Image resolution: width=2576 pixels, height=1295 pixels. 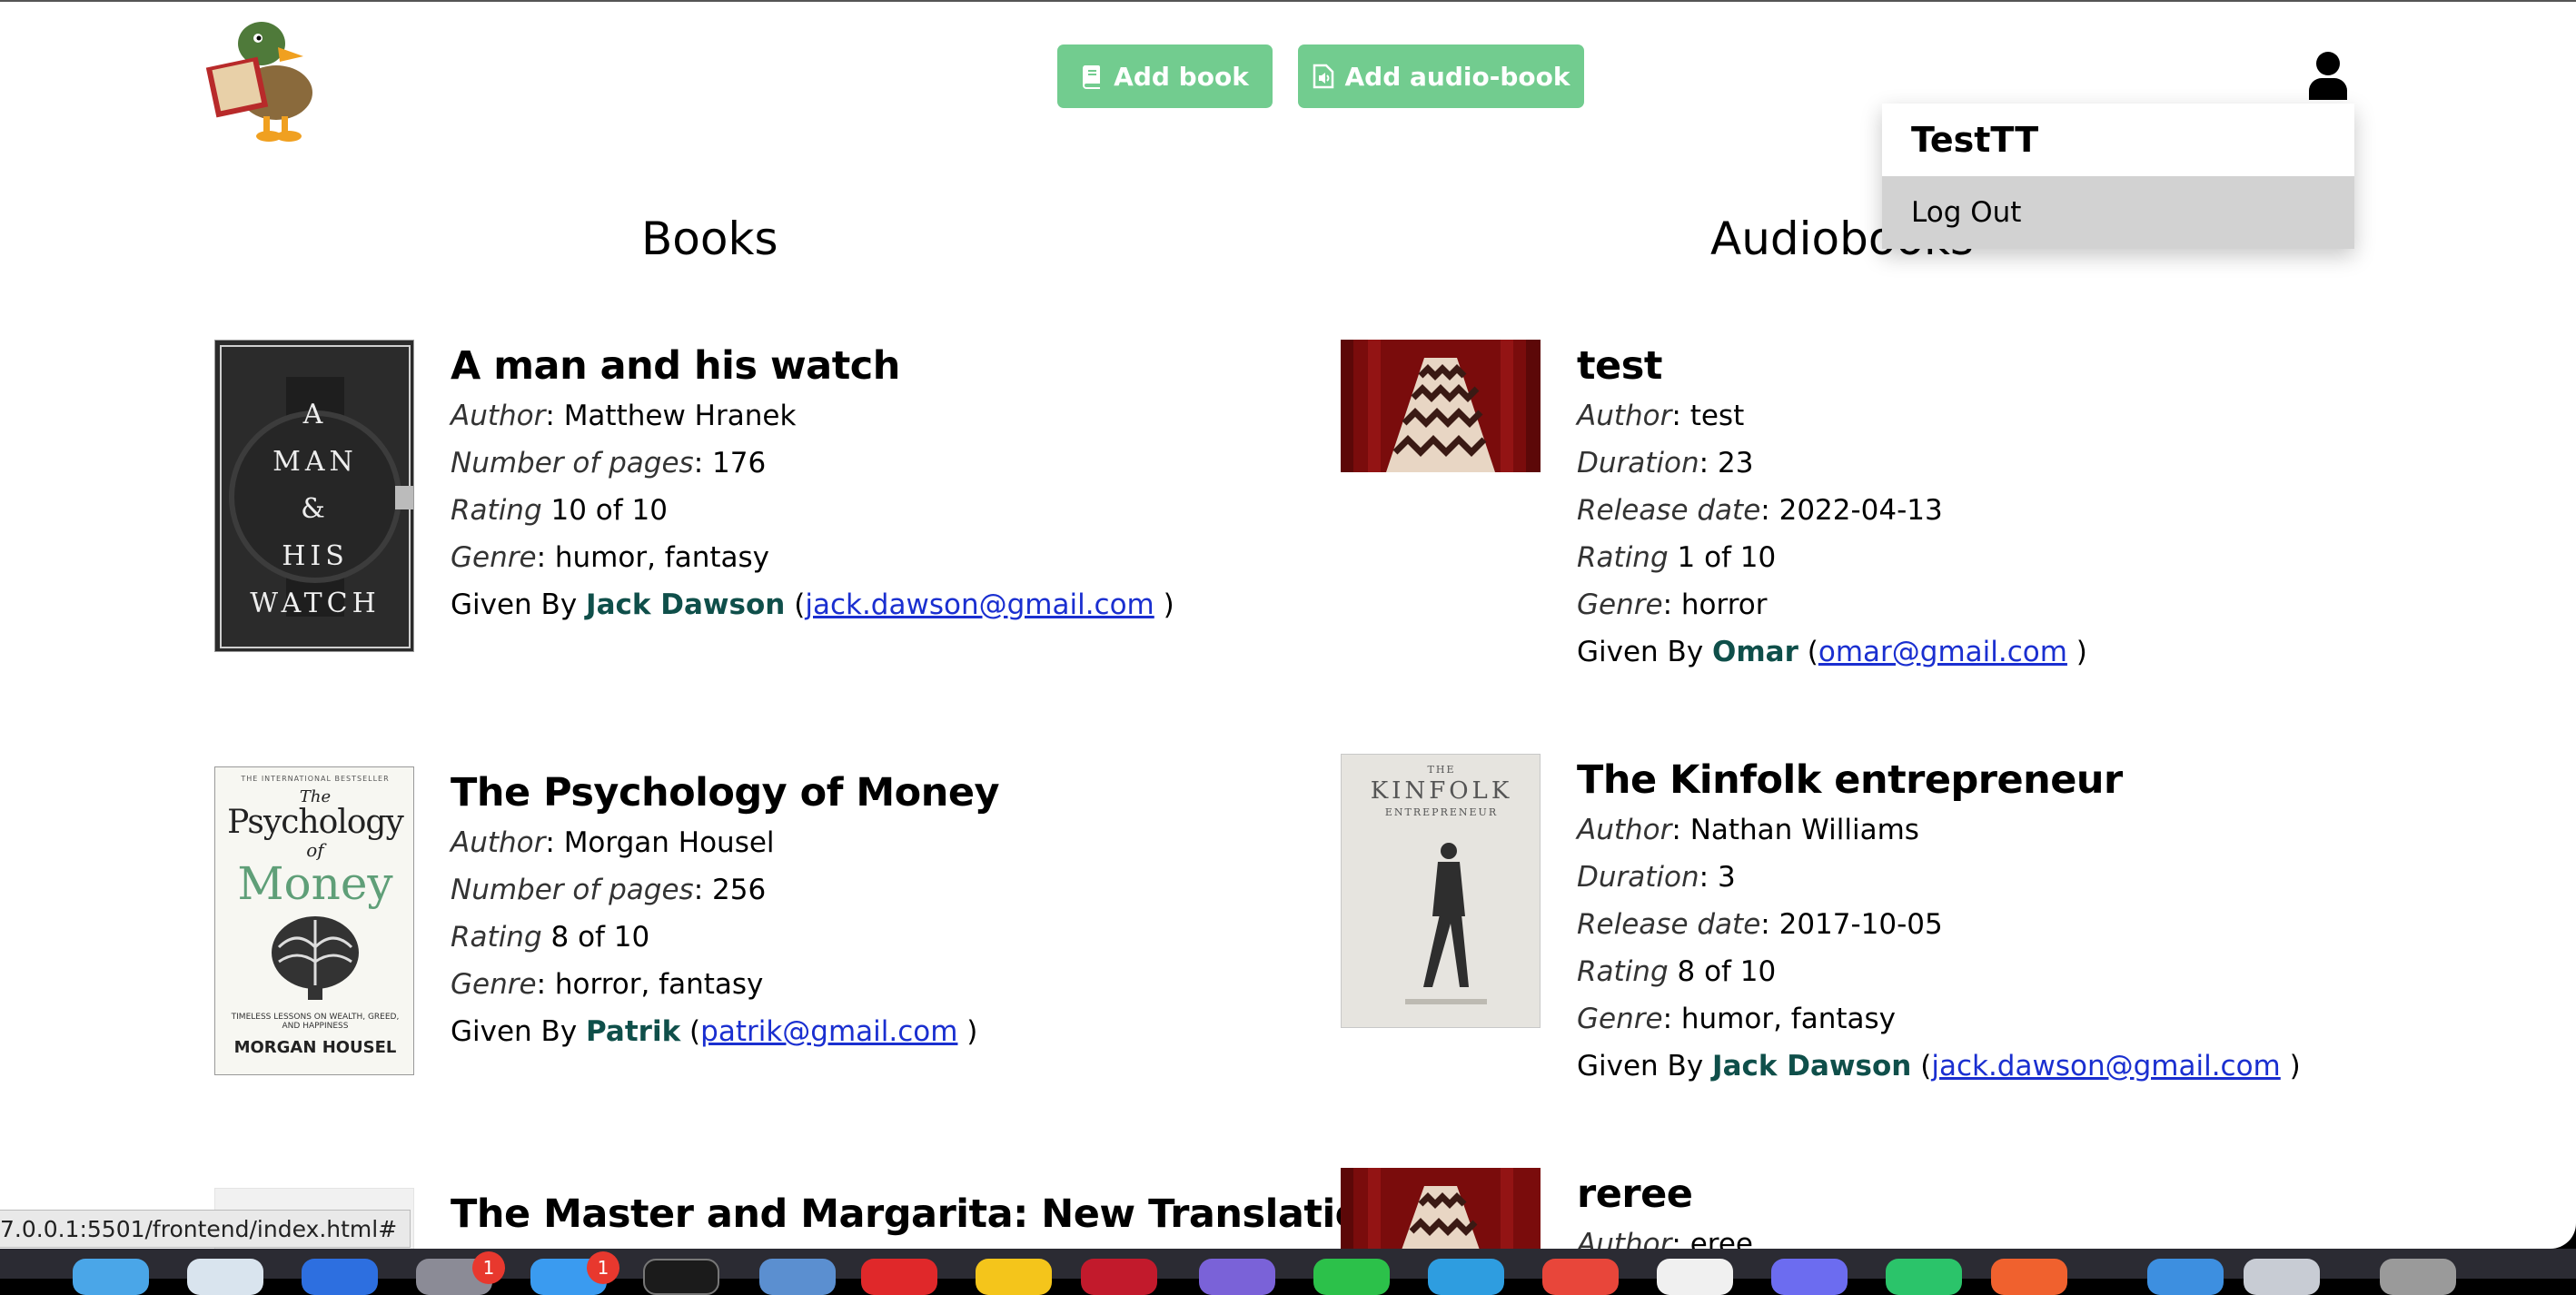 I want to click on folder-icon, so click(x=2185, y=1277).